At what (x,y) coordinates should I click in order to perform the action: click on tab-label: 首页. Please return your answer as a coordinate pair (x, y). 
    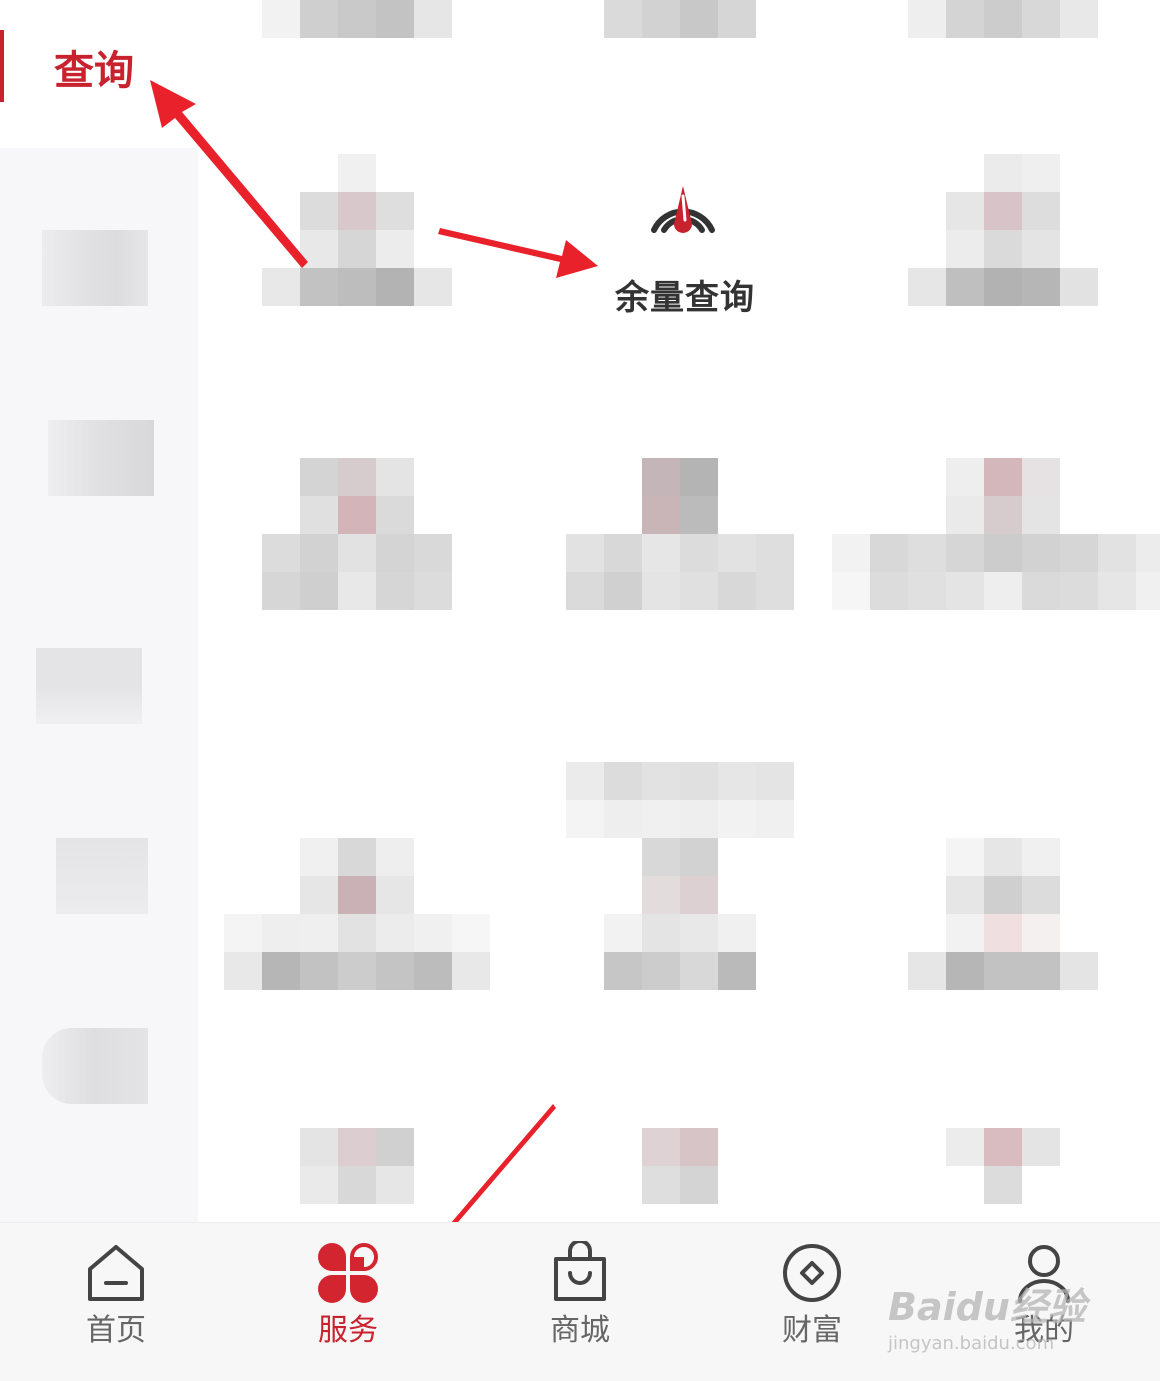
    Looking at the image, I should click on (116, 1330).